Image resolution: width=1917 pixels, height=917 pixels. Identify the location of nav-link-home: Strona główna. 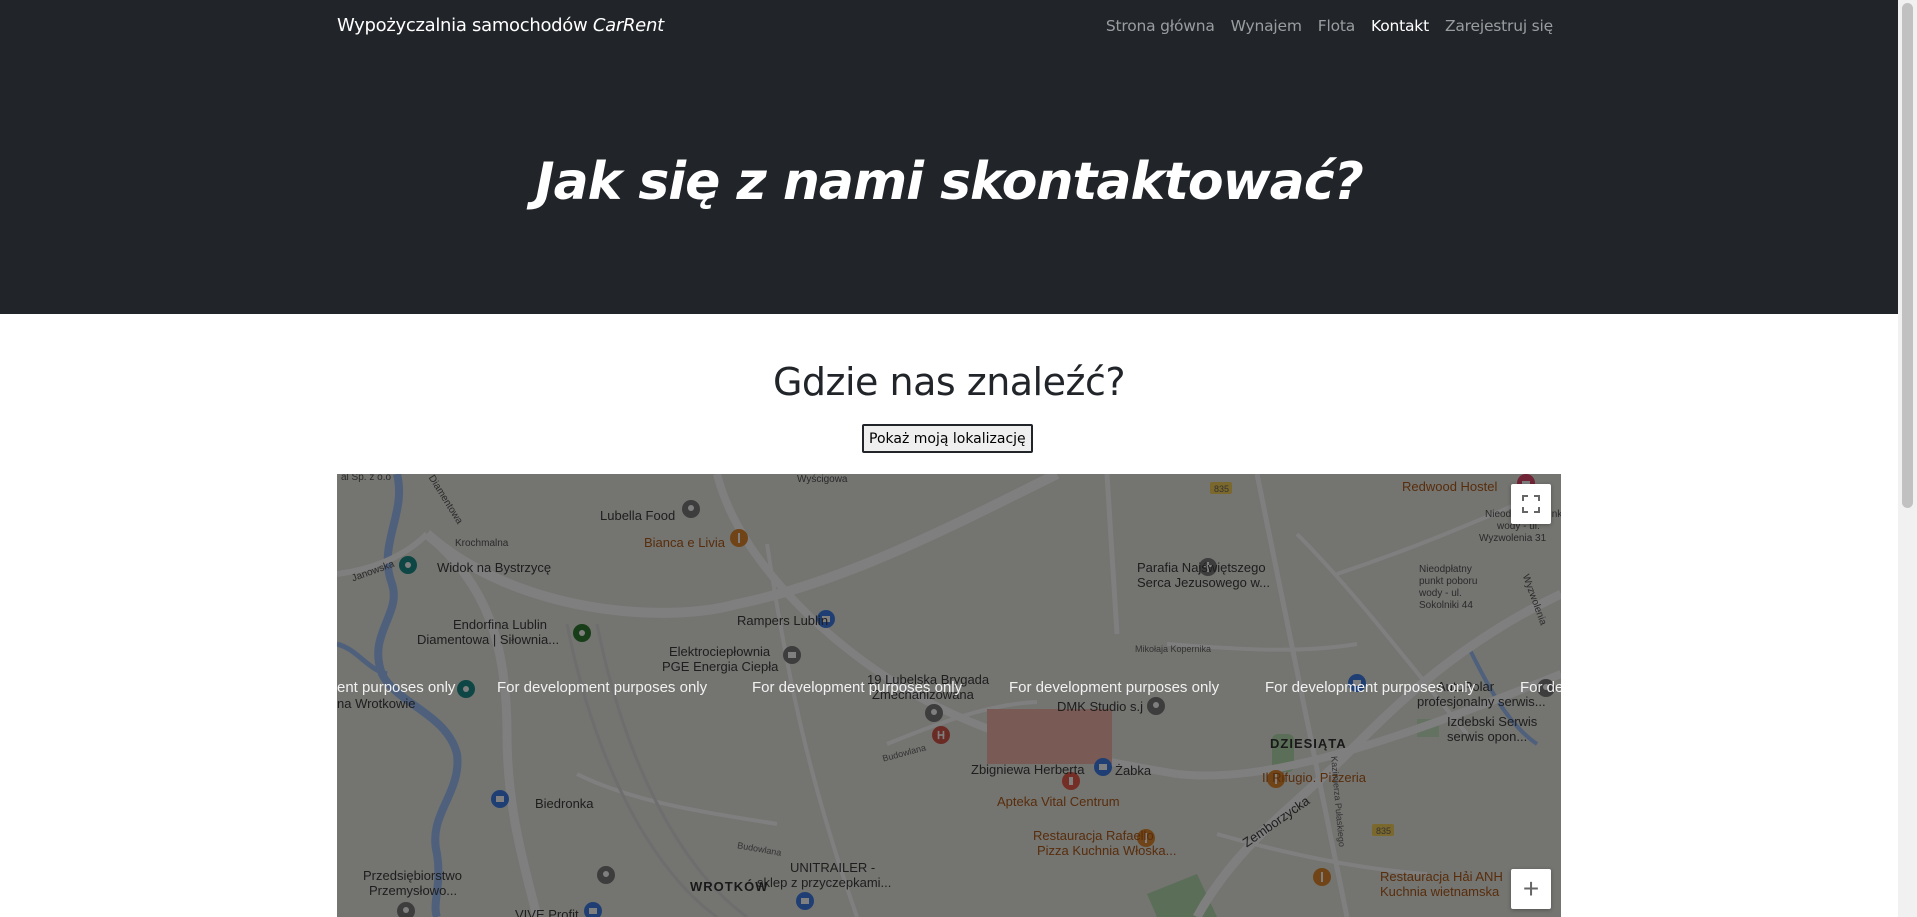
(1160, 26).